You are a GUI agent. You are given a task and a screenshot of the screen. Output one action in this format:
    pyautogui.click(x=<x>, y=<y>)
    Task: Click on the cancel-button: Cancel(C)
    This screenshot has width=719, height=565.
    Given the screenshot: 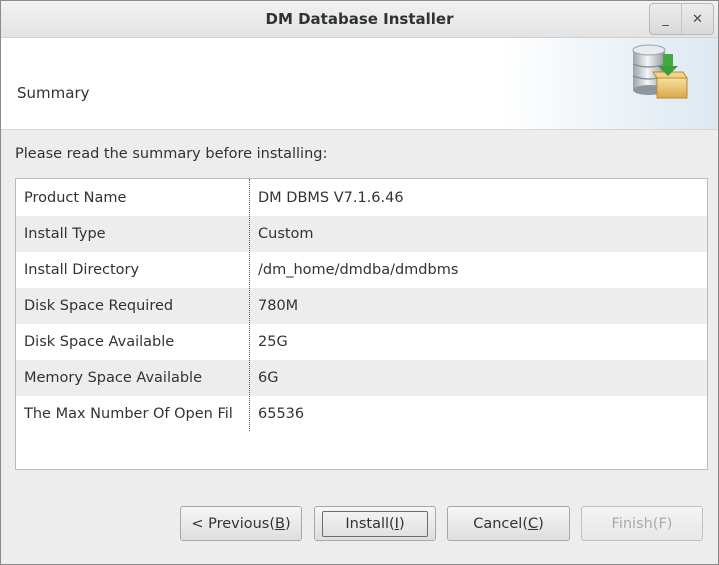 What is the action you would take?
    pyautogui.click(x=508, y=523)
    